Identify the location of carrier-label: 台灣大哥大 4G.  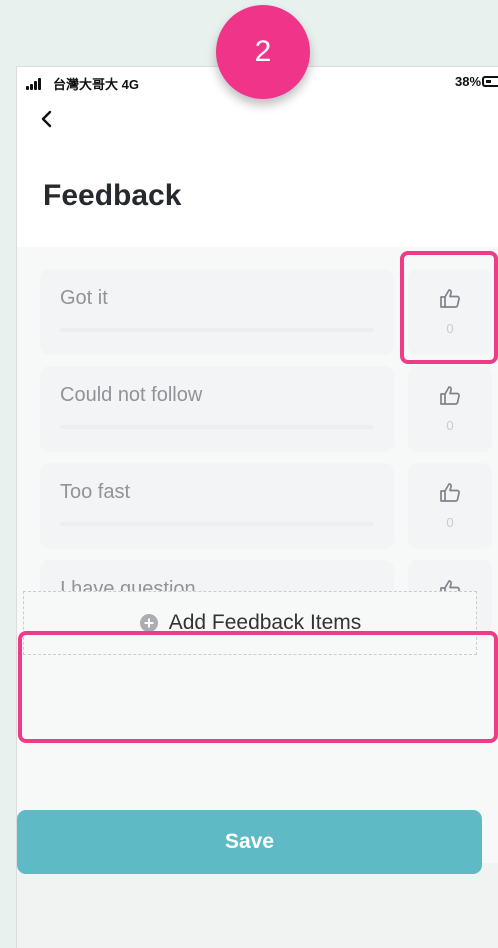
(96, 84).